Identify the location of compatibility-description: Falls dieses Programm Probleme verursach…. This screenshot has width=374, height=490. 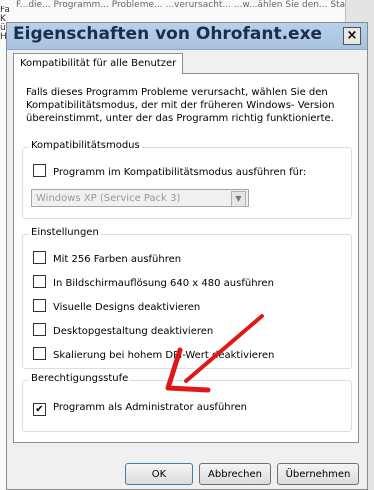
(180, 105).